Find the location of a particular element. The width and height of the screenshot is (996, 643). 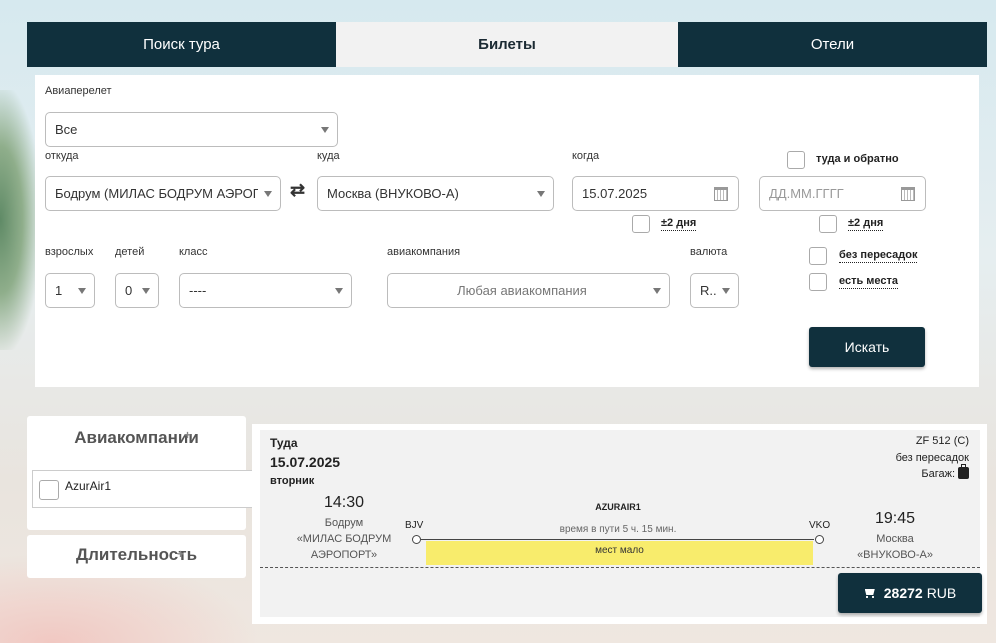

price-value: 28272 is located at coordinates (903, 593).